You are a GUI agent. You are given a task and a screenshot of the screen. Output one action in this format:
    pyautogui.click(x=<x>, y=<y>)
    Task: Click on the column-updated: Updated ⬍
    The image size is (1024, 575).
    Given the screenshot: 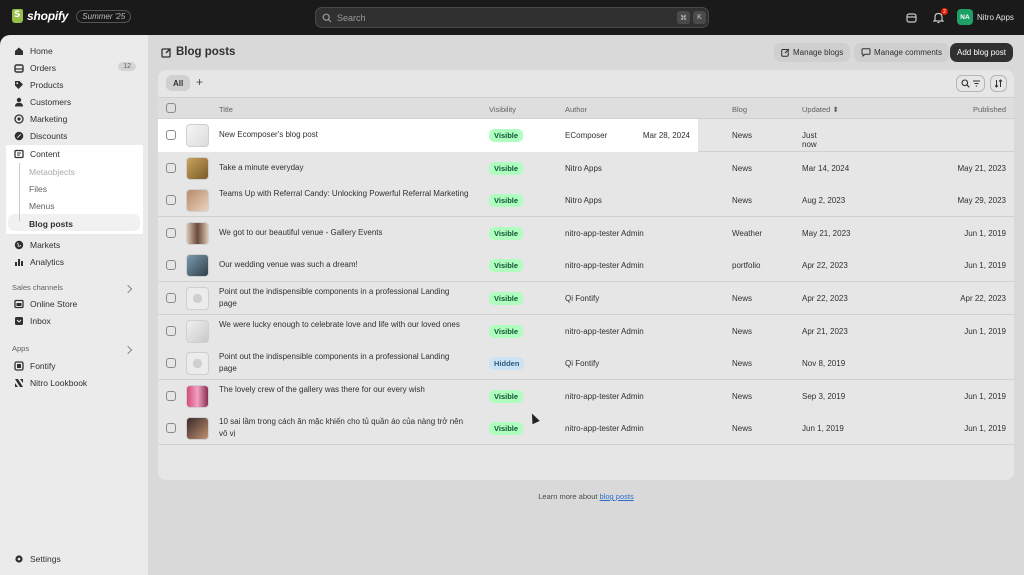 What is the action you would take?
    pyautogui.click(x=820, y=109)
    